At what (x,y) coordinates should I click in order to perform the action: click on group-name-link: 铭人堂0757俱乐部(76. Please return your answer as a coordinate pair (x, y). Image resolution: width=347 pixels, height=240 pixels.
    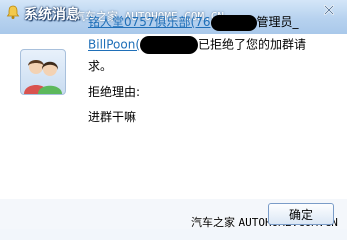
    Looking at the image, I should click on (149, 22).